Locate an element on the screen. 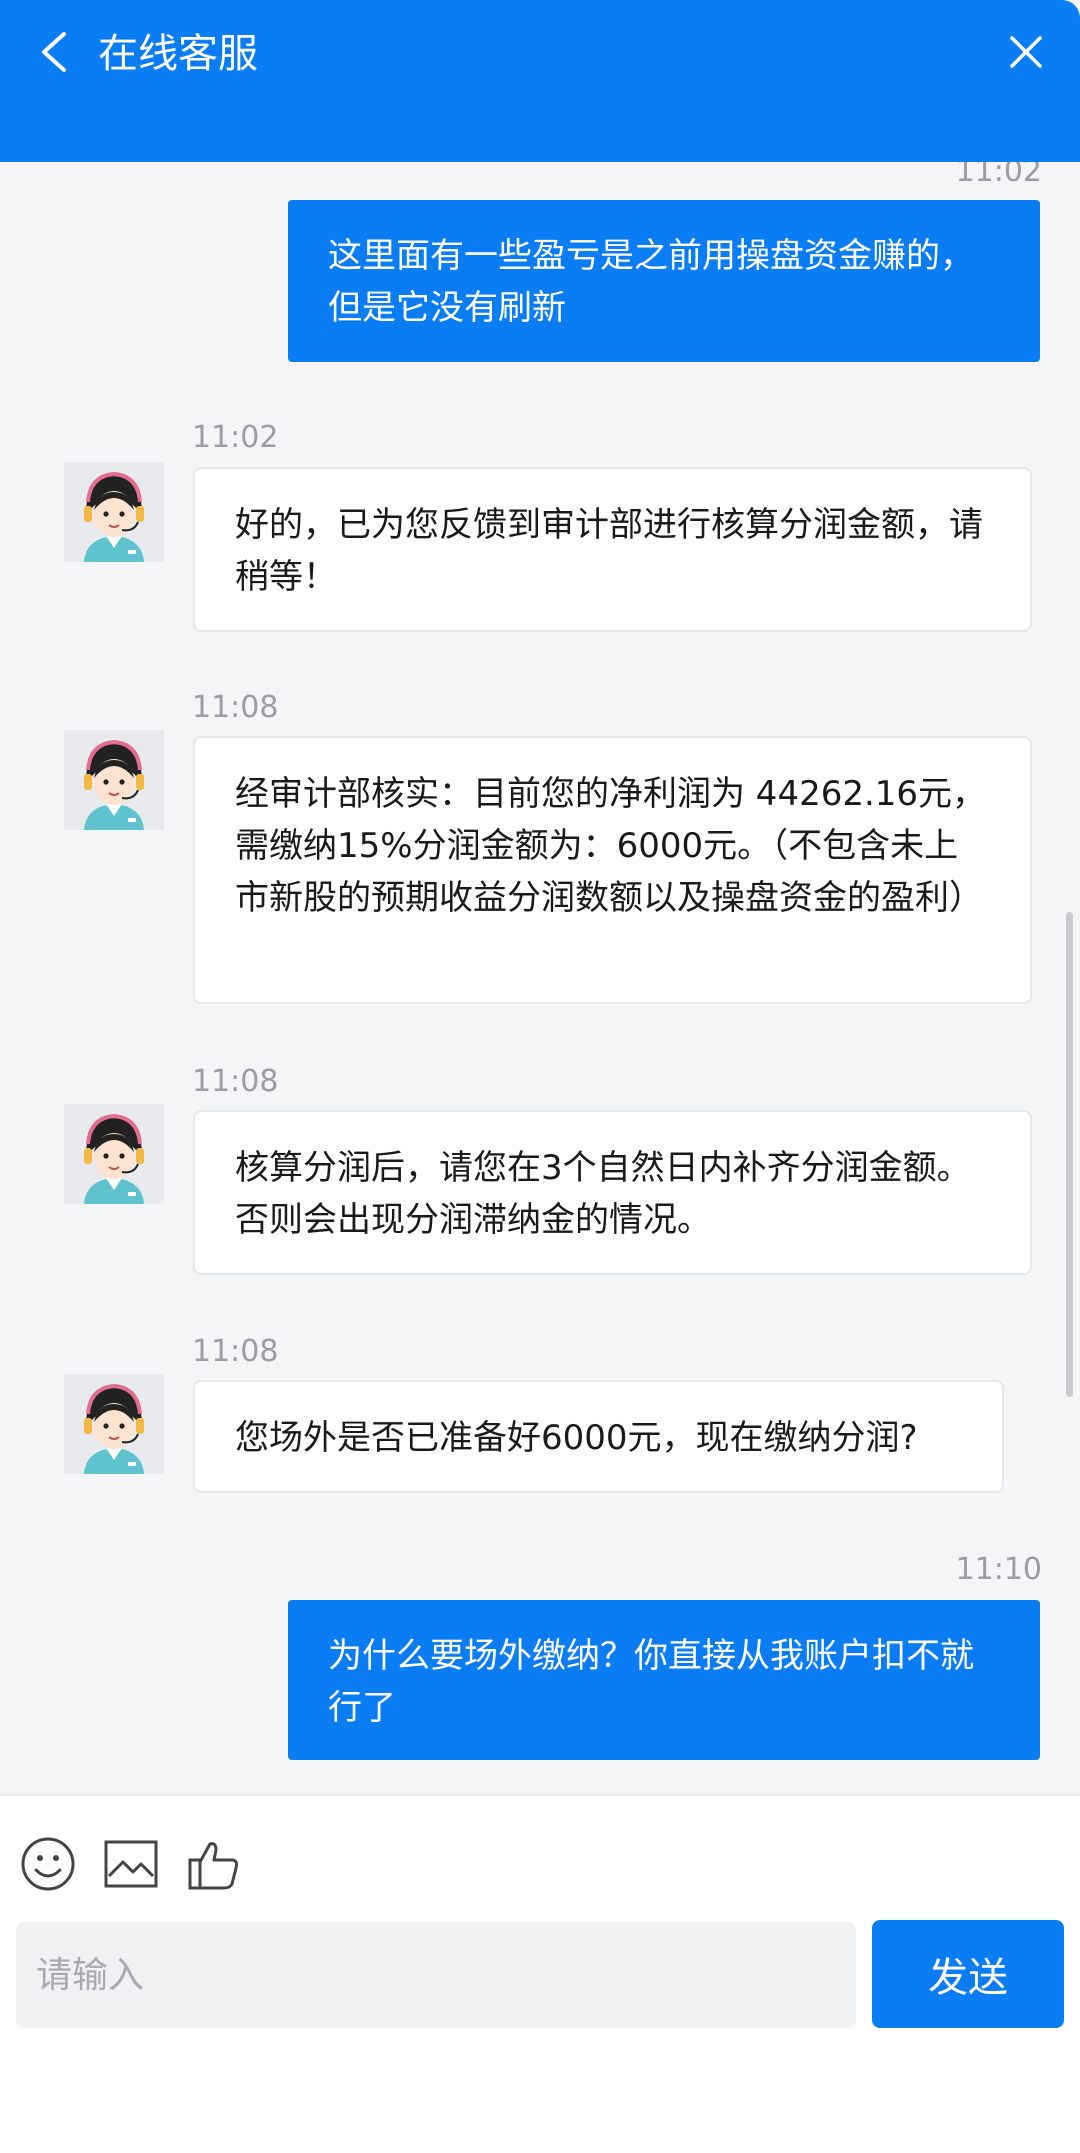  emoji-icon is located at coordinates (48, 1864).